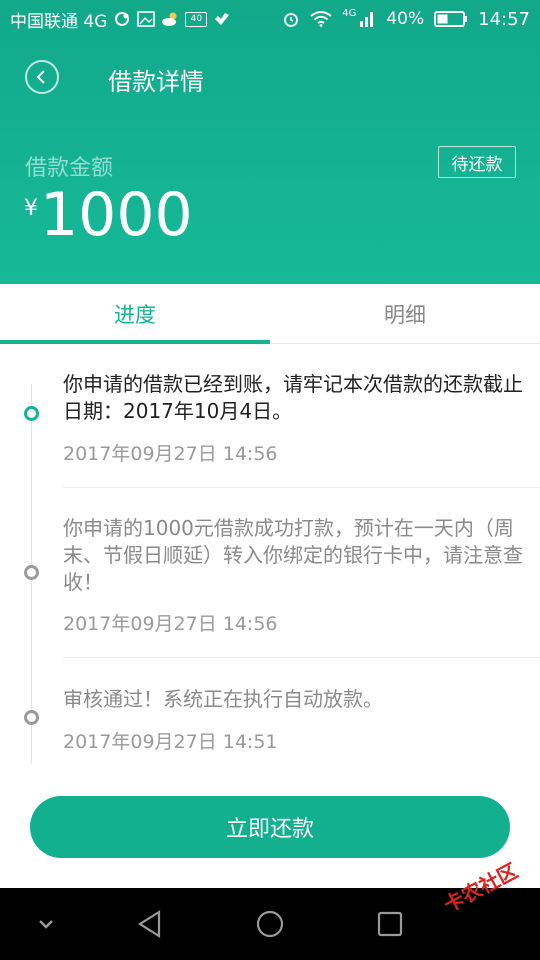  Describe the element at coordinates (31, 208) in the screenshot. I see `currency-symbol: ¥` at that location.